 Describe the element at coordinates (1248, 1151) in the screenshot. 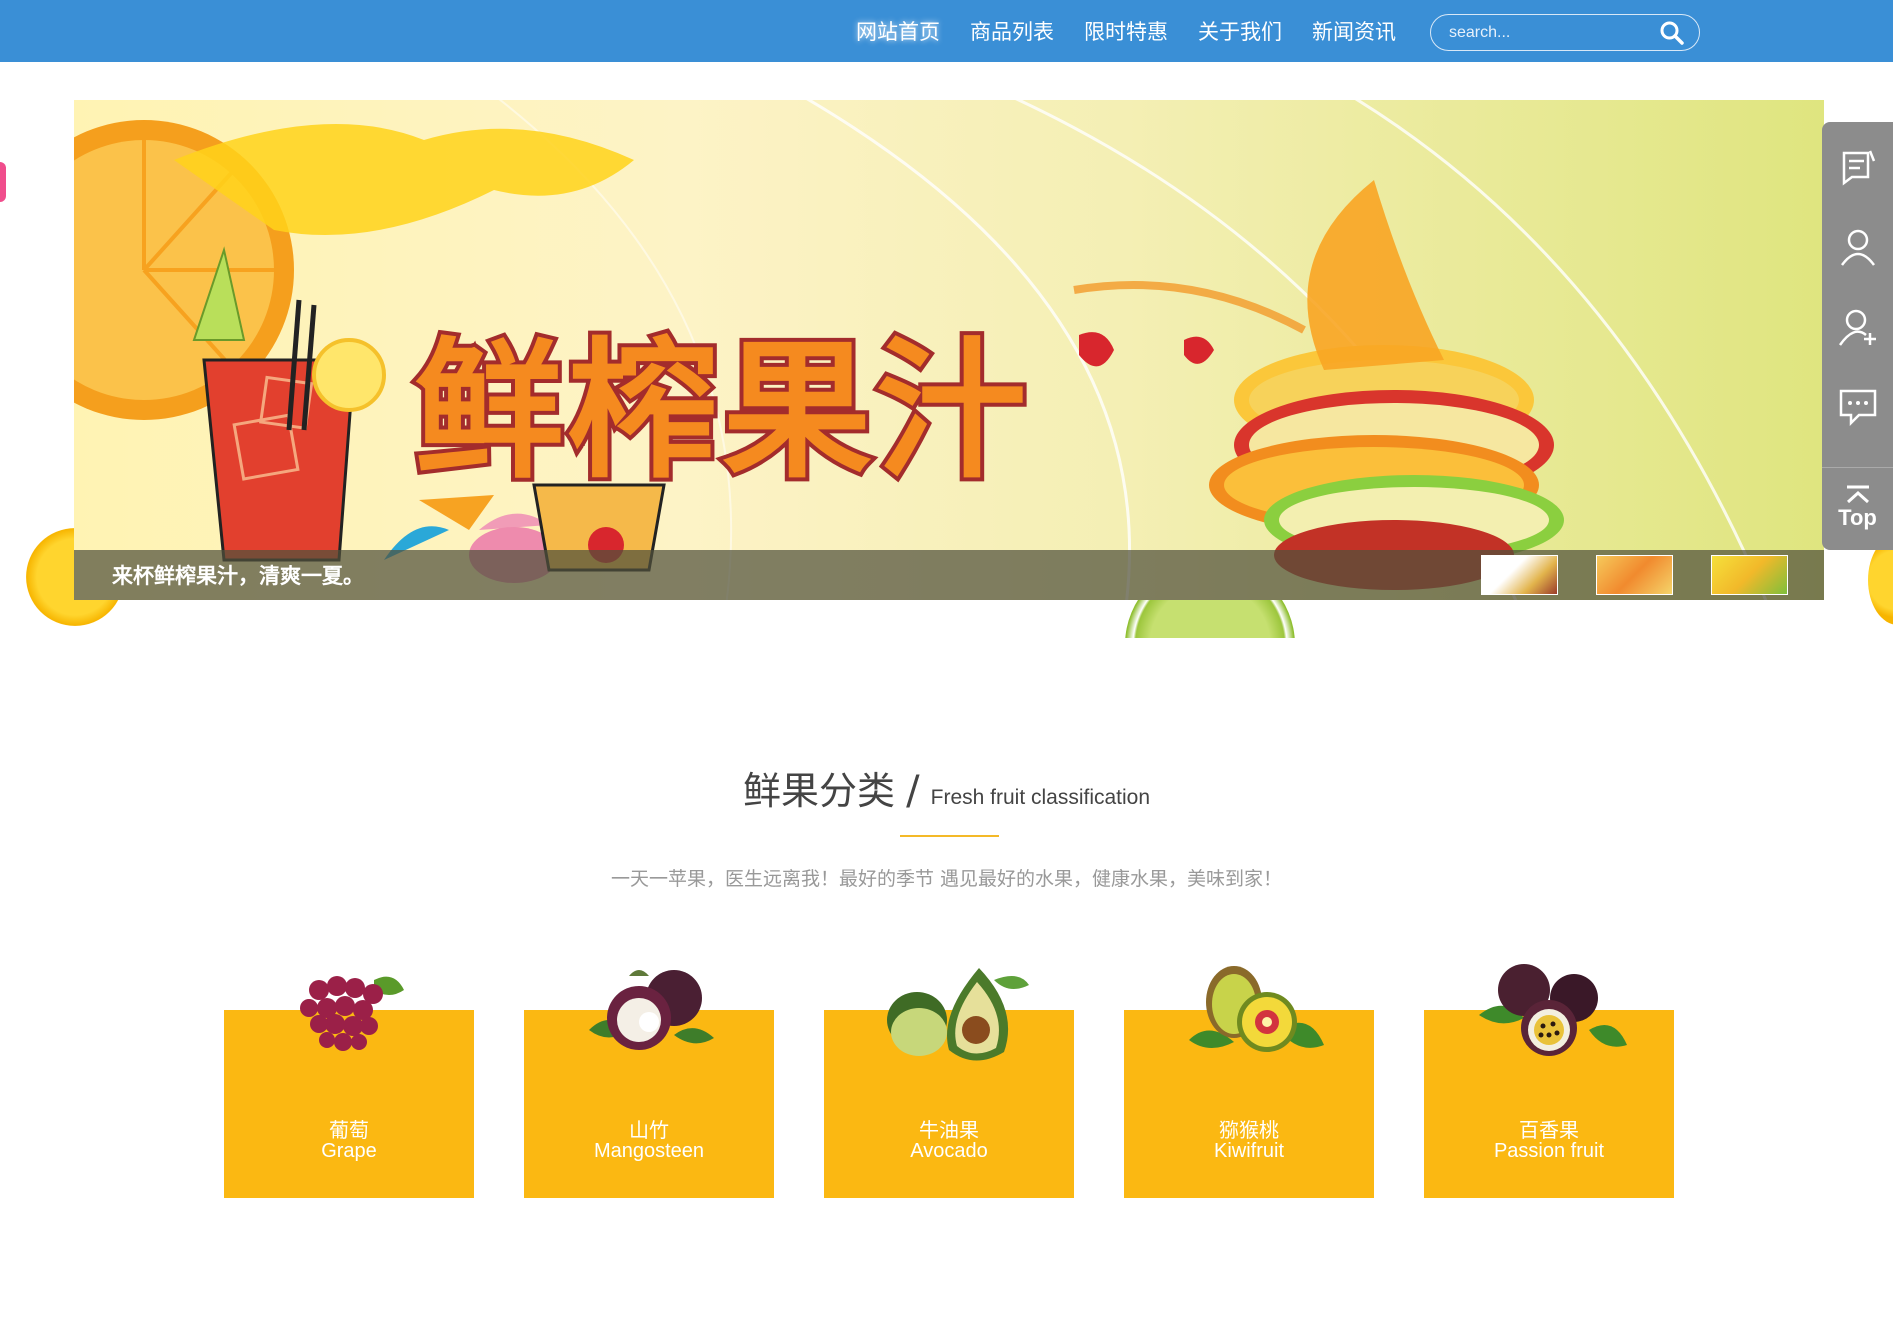

I see `category-name-en: Kiwifruit` at that location.